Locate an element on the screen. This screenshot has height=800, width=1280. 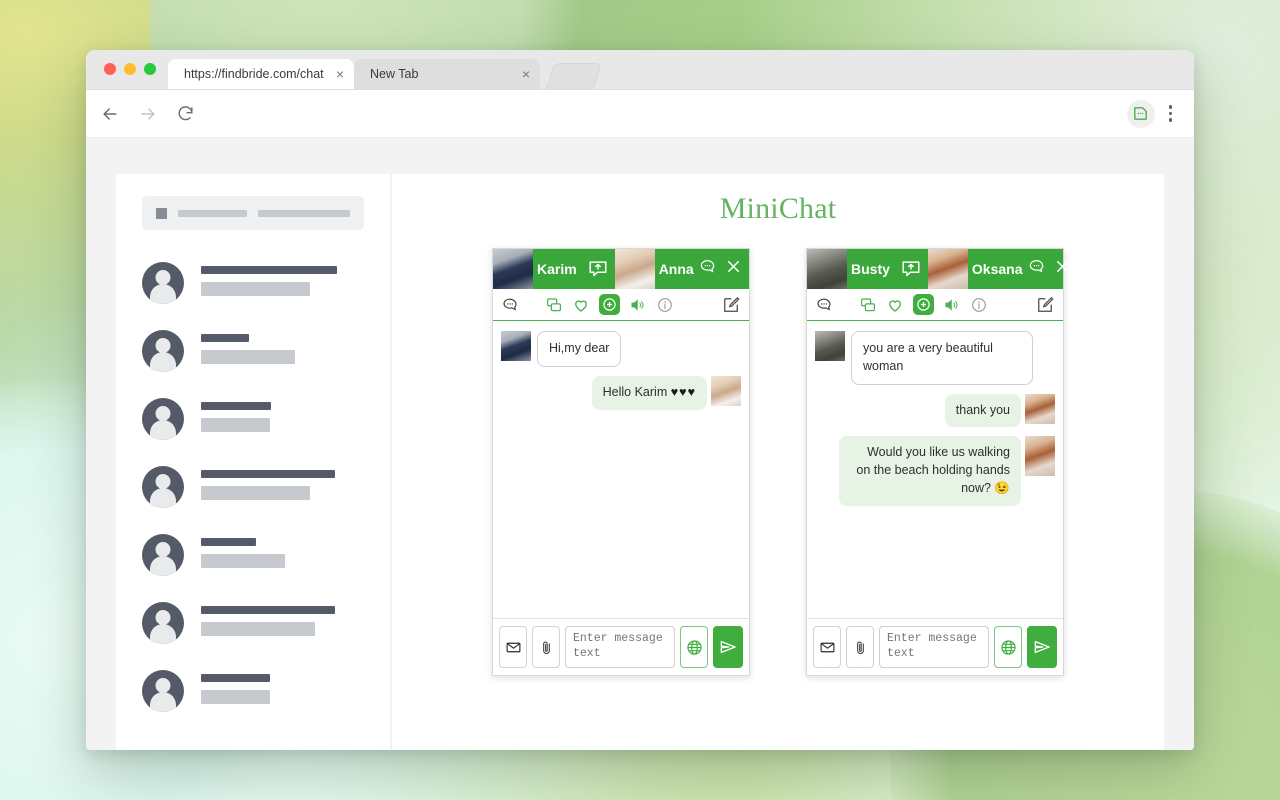
page-title: MiniChat is located at coordinates (778, 208).